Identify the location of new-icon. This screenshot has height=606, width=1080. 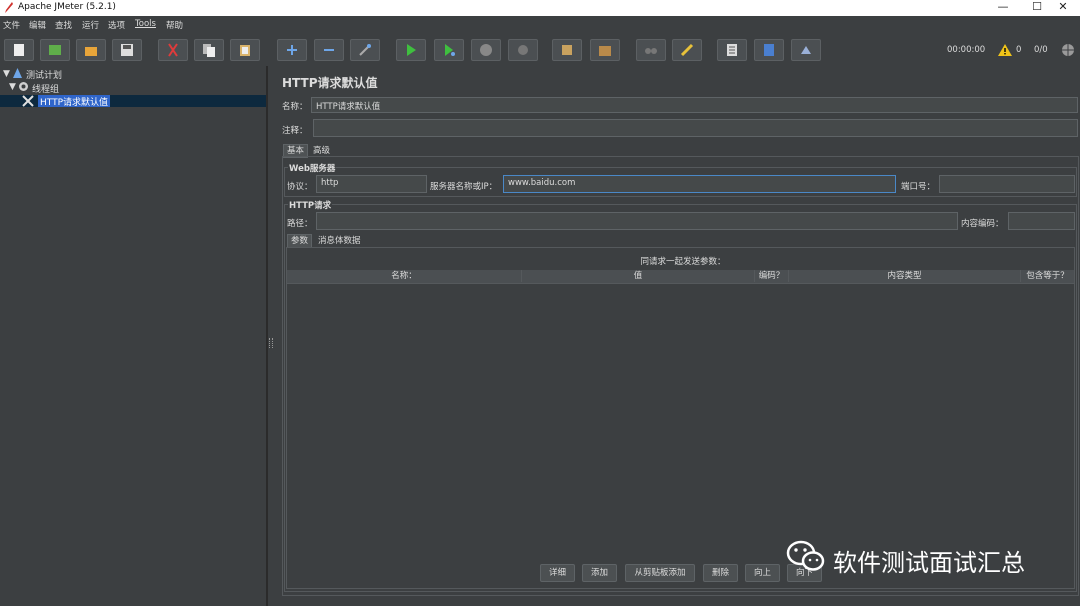
(19, 50).